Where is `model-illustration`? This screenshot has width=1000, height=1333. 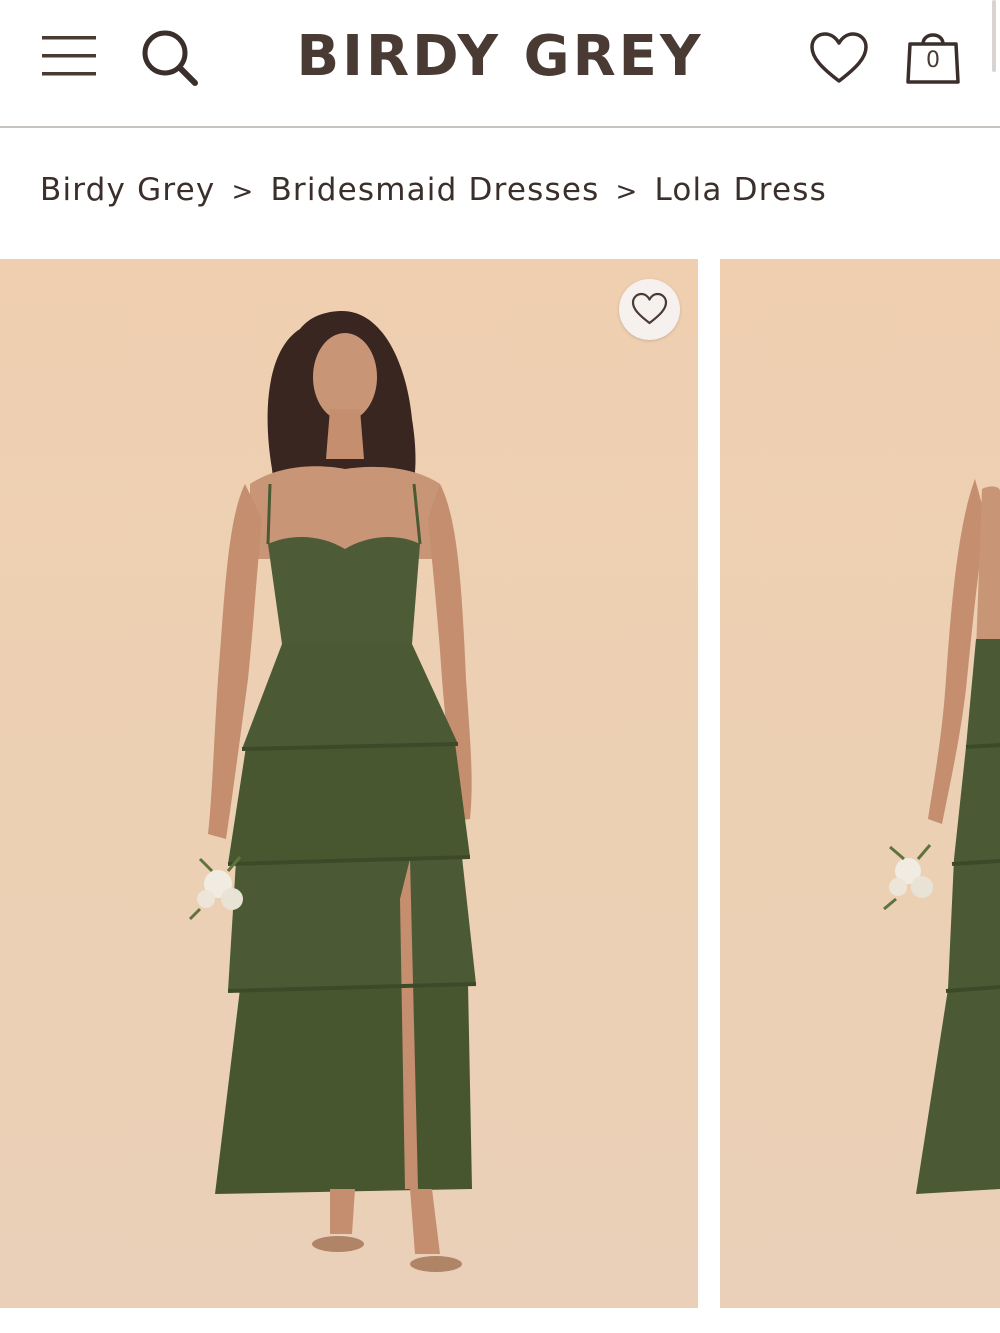
model-illustration is located at coordinates (941, 836).